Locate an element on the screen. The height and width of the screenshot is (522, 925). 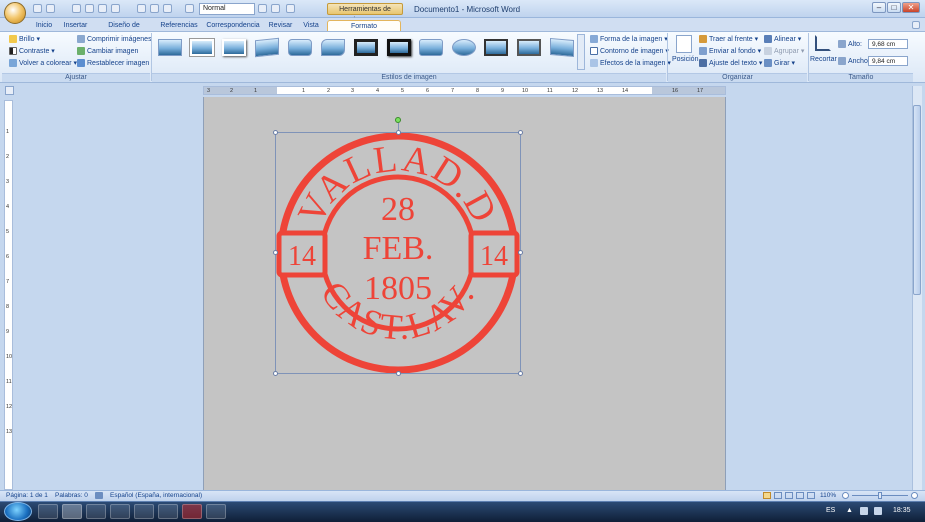
minimize-button: – is located at coordinates (879, 7).